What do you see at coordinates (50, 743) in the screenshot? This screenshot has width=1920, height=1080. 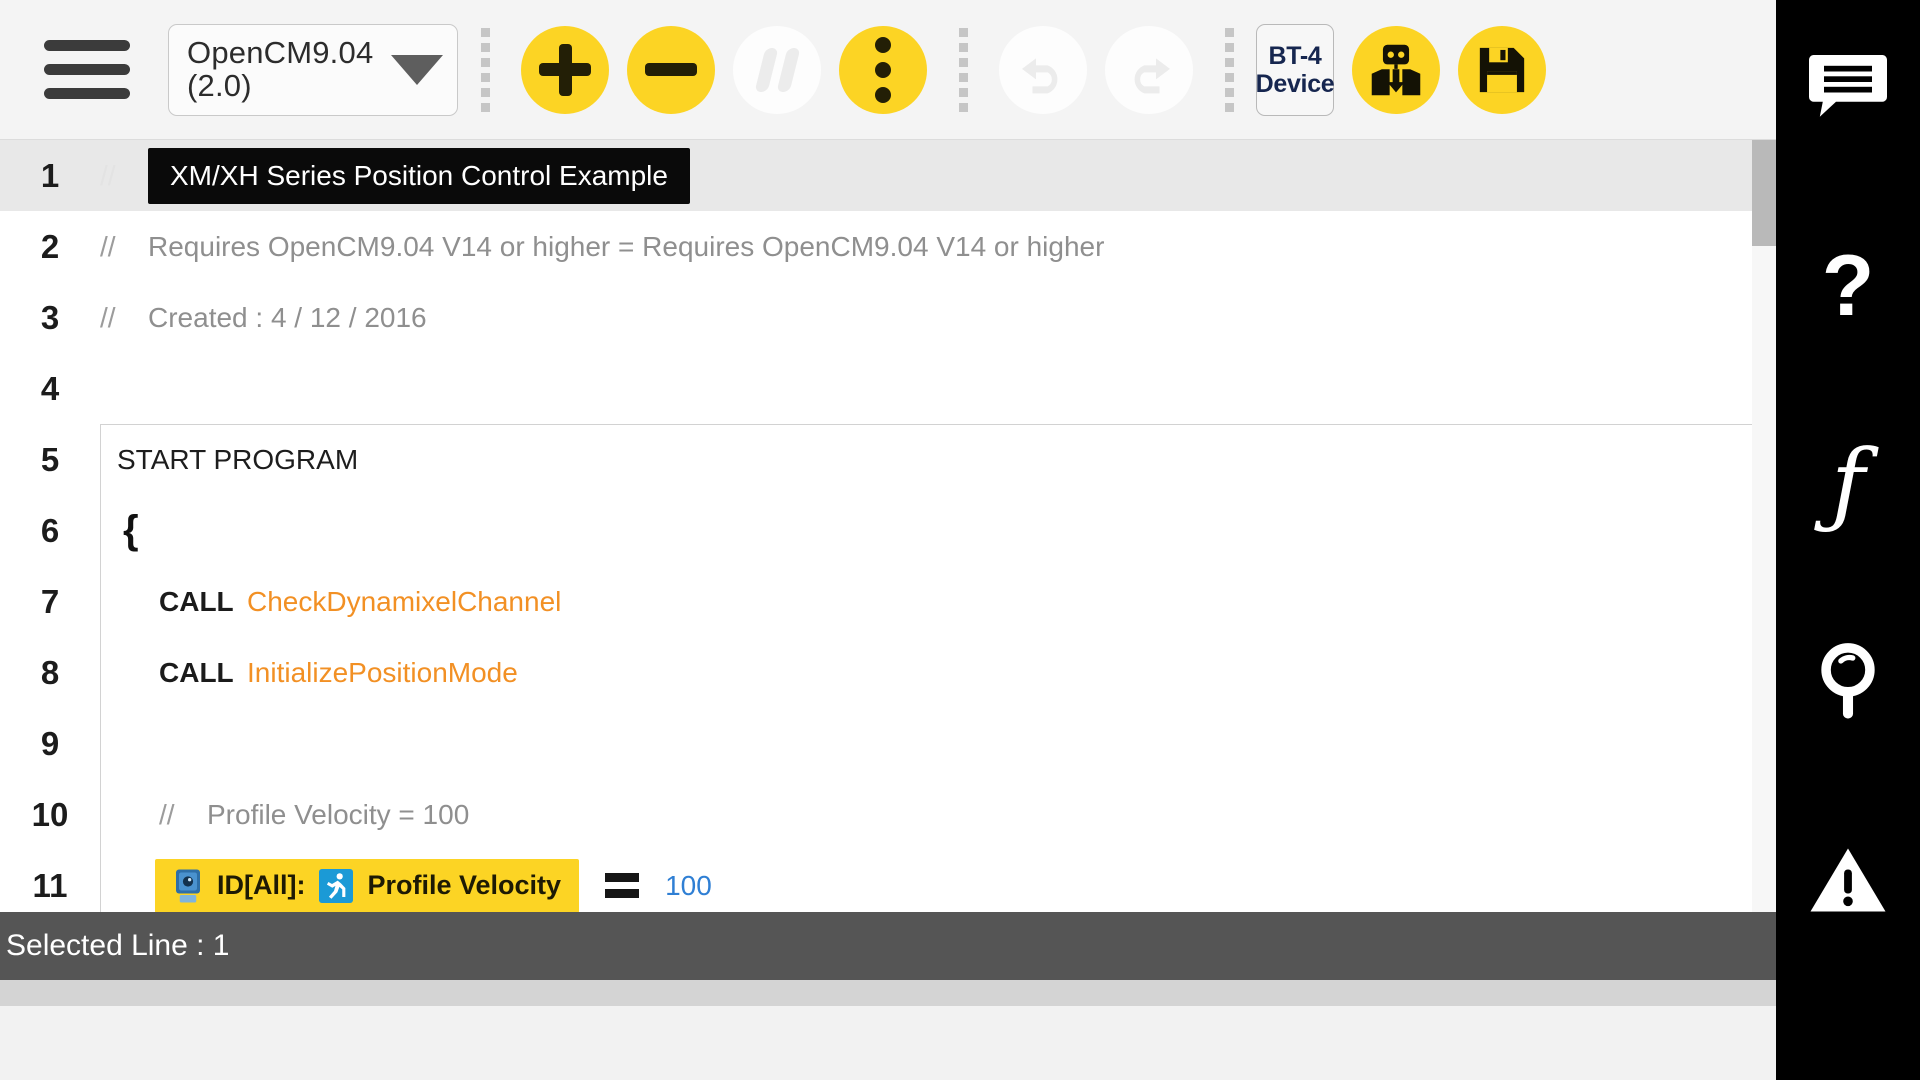 I see `line-number: 9` at bounding box center [50, 743].